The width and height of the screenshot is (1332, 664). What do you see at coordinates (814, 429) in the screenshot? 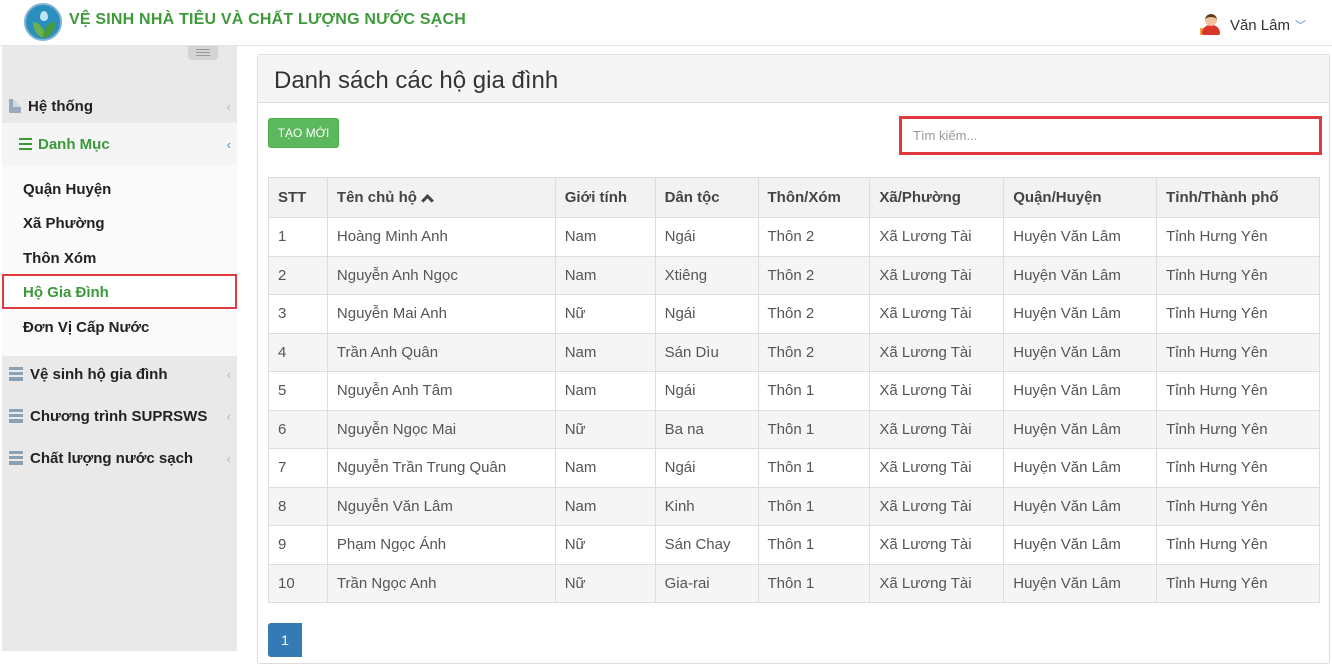
I see `cell-thon-xom: Thôn 1` at bounding box center [814, 429].